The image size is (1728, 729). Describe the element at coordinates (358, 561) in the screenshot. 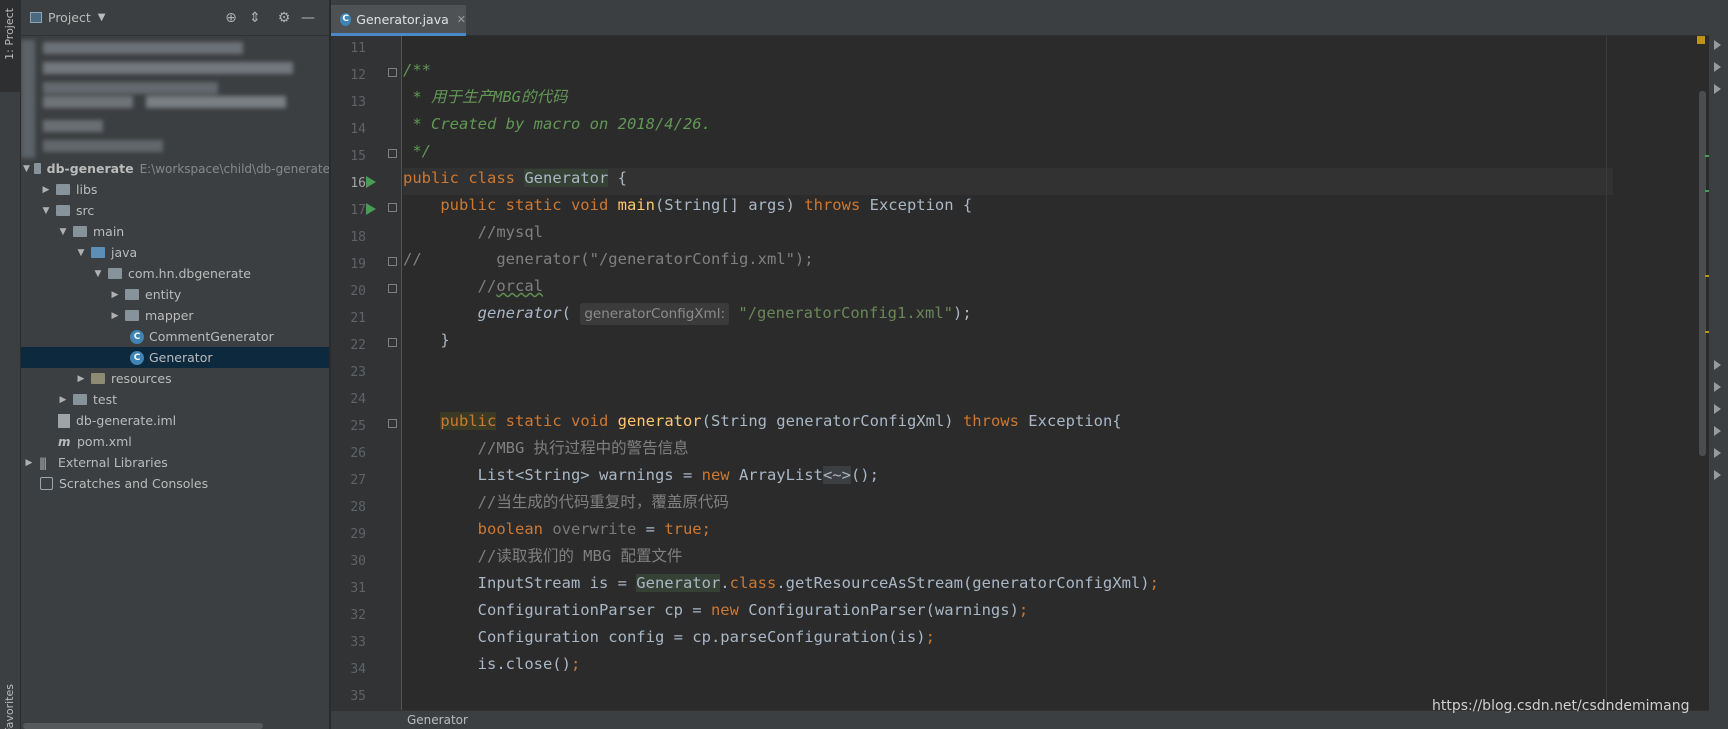

I see `line-number: 30` at that location.